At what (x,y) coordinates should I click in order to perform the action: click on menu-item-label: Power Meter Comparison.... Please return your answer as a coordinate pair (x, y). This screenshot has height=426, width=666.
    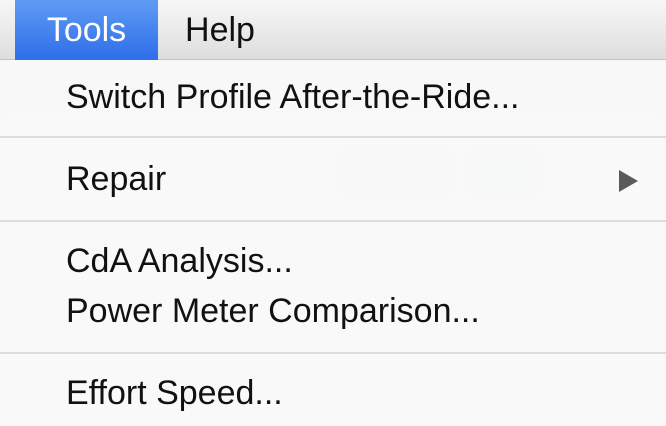
    Looking at the image, I should click on (273, 311).